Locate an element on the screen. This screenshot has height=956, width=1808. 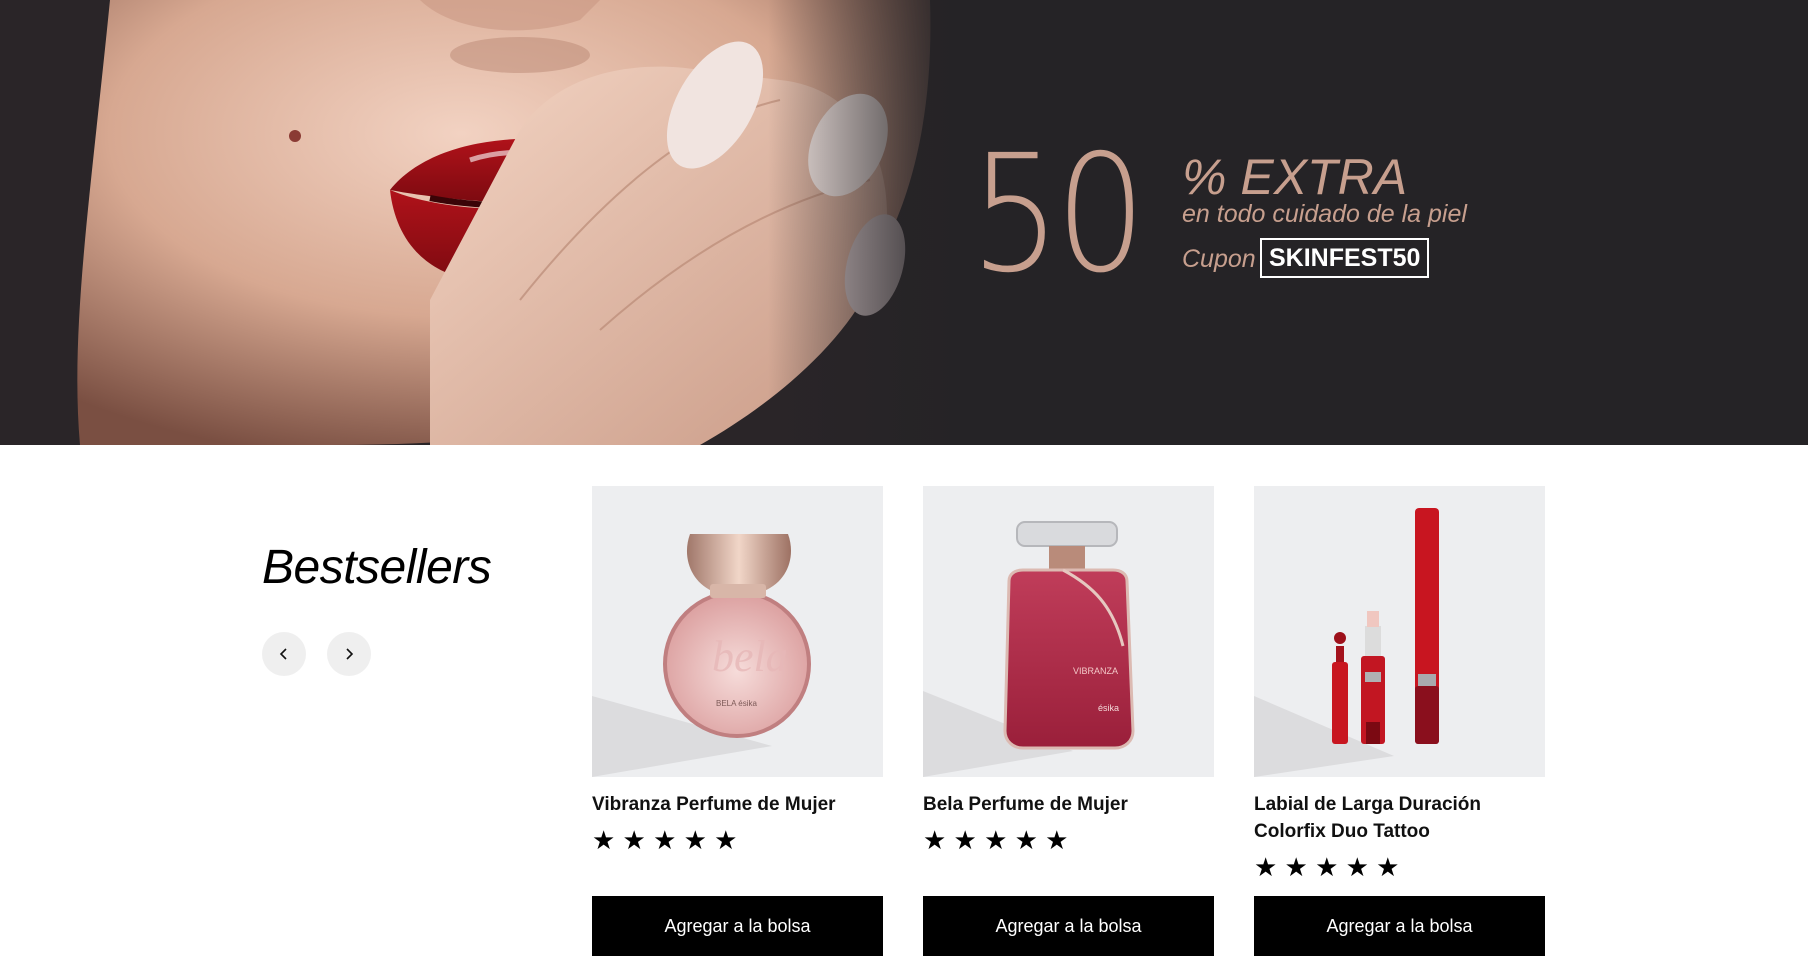
bottle-label: VIBRANZA is located at coordinates (1095, 671).